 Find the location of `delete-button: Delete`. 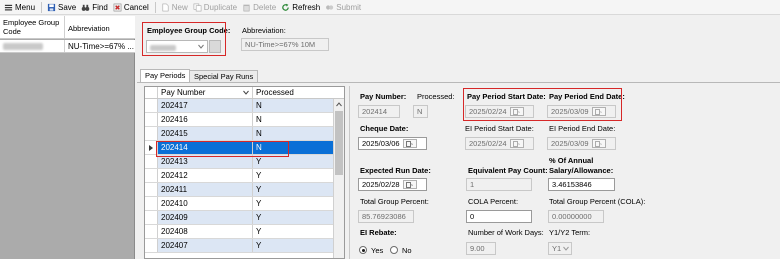

delete-button: Delete is located at coordinates (259, 7).